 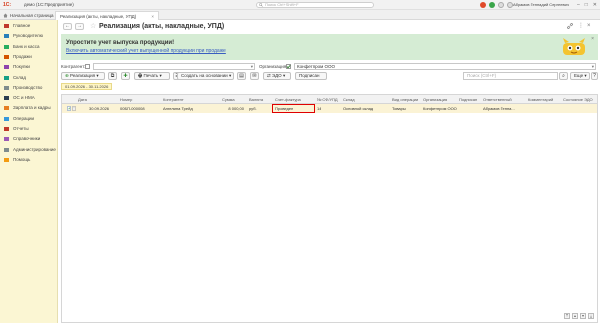 What do you see at coordinates (445, 66) in the screenshot?
I see `organization-field: Конфетпром ООО ▾` at bounding box center [445, 66].